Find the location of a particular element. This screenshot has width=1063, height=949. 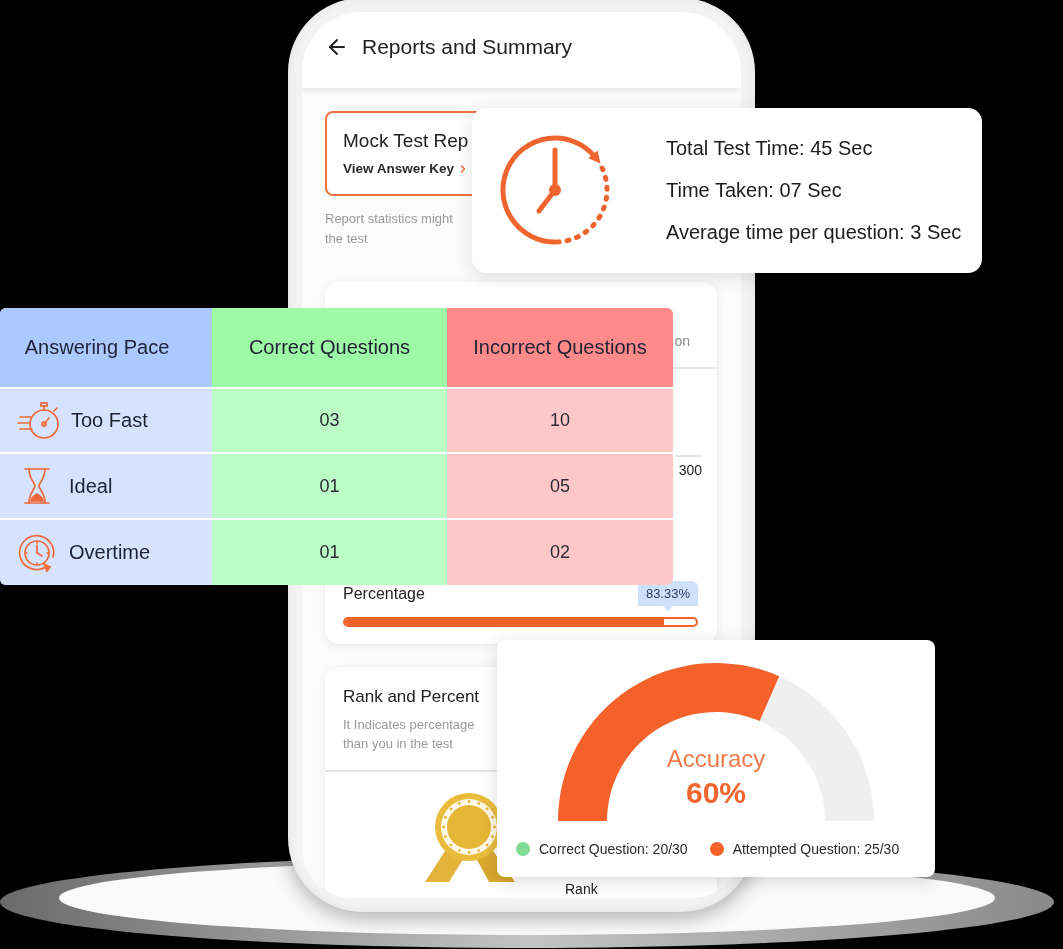

pace-label: Overtime is located at coordinates (110, 552).